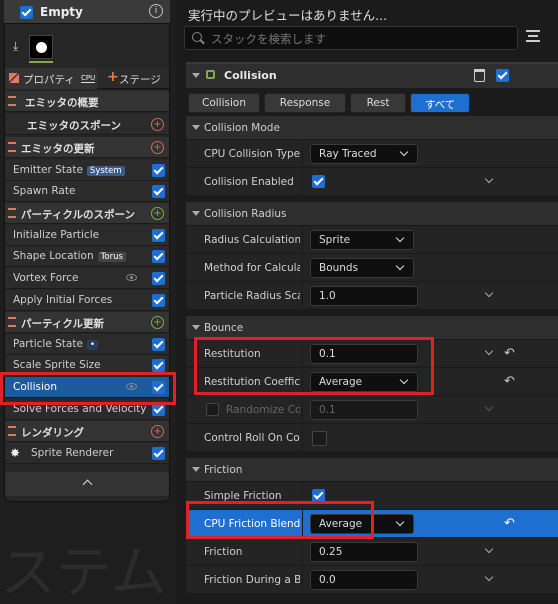 Image resolution: width=558 pixels, height=604 pixels. What do you see at coordinates (364, 580) in the screenshot?
I see `friction-during-bounce-input: 0.0` at bounding box center [364, 580].